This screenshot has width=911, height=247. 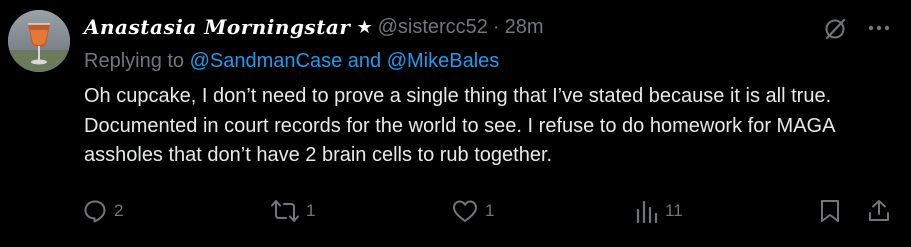 What do you see at coordinates (443, 61) in the screenshot?
I see `mention-link-2: @MikeBales` at bounding box center [443, 61].